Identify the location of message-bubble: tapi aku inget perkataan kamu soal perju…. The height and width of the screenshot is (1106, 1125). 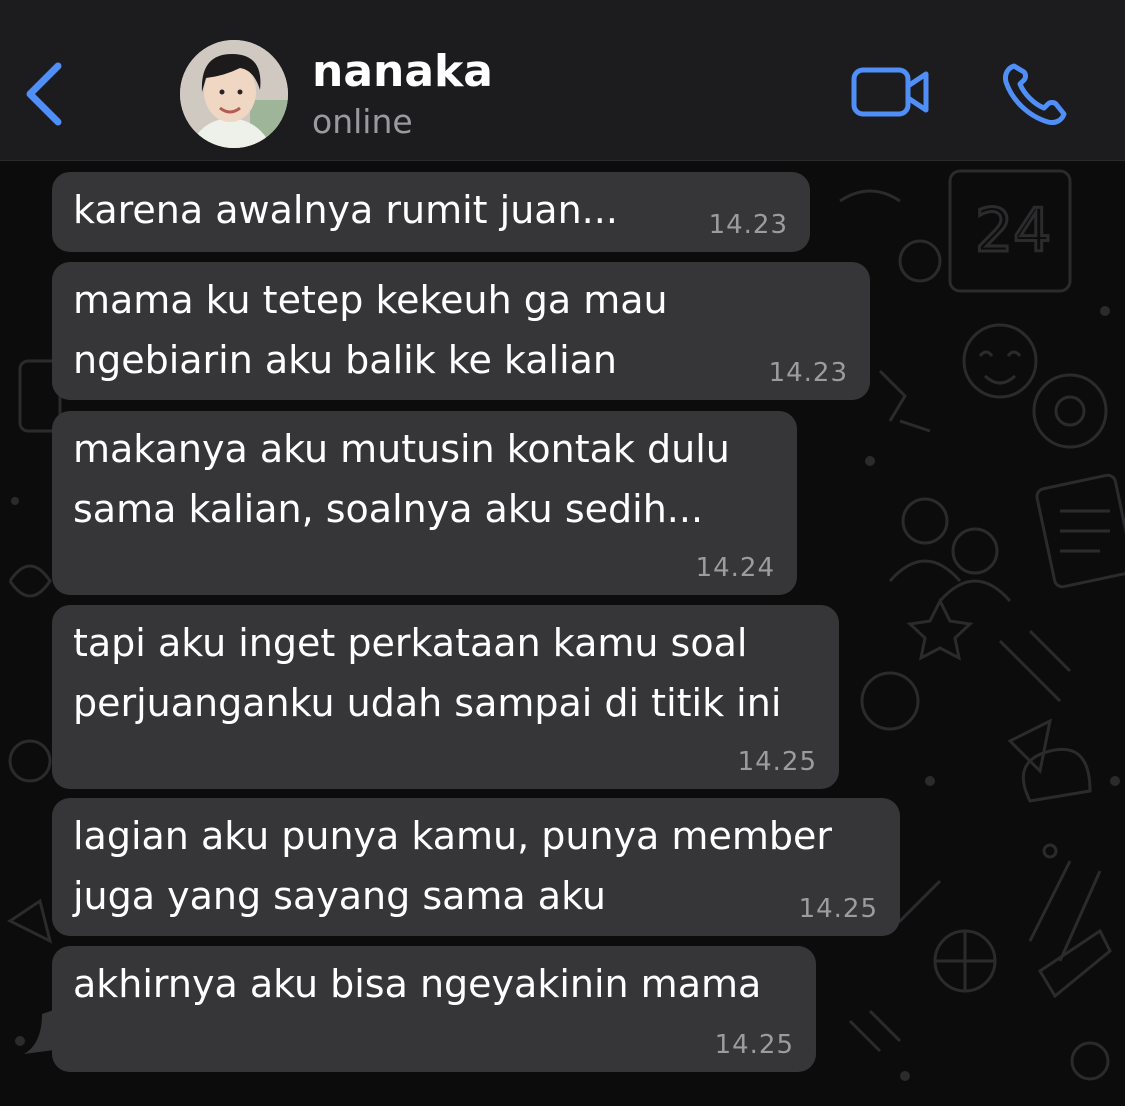
(445, 697).